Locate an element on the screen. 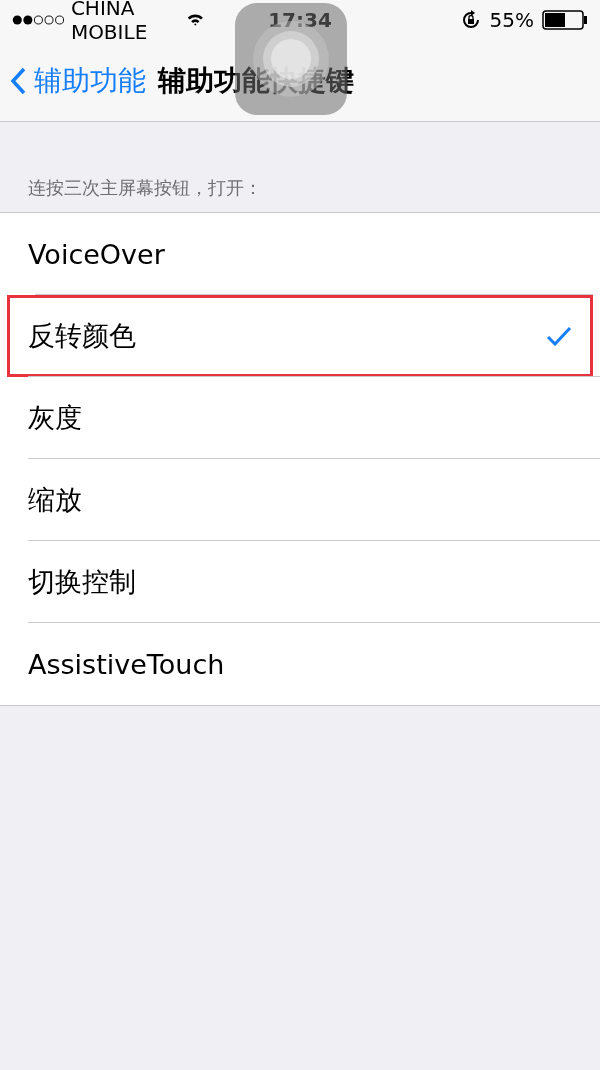  signal-icon is located at coordinates (38, 20).